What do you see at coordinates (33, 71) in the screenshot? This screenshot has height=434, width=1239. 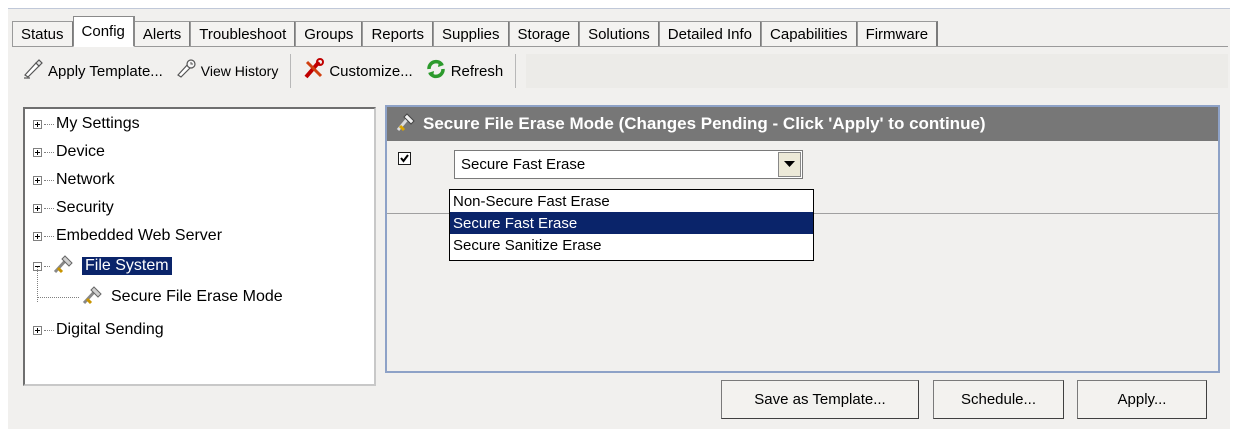 I see `template-wand-icon` at bounding box center [33, 71].